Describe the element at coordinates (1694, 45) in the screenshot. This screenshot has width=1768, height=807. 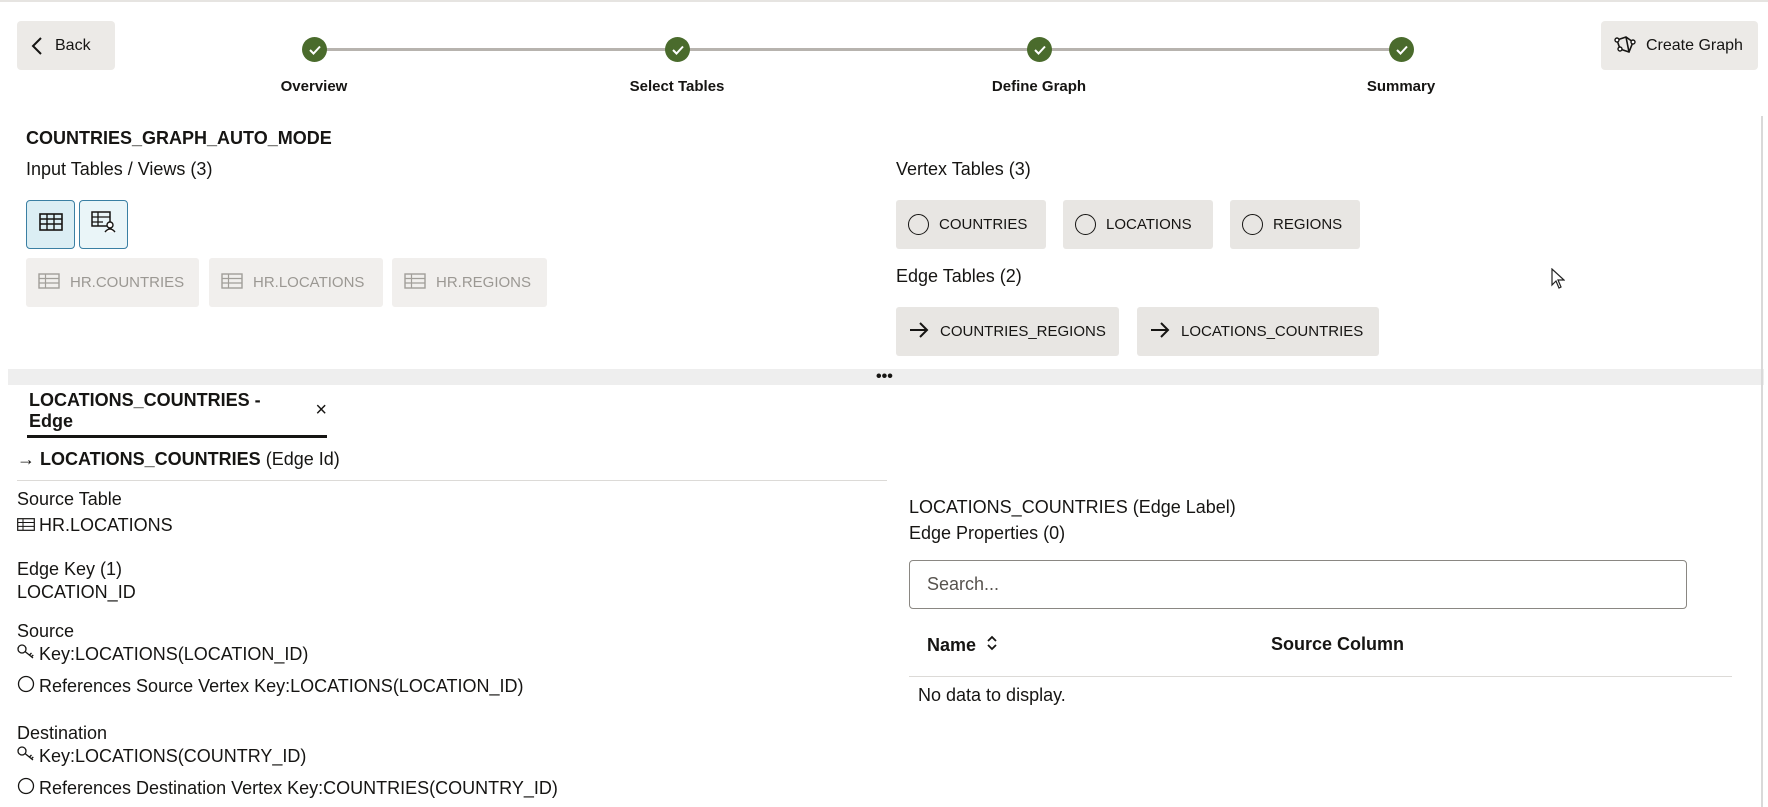
I see `create-graph-label: Create Graph` at that location.